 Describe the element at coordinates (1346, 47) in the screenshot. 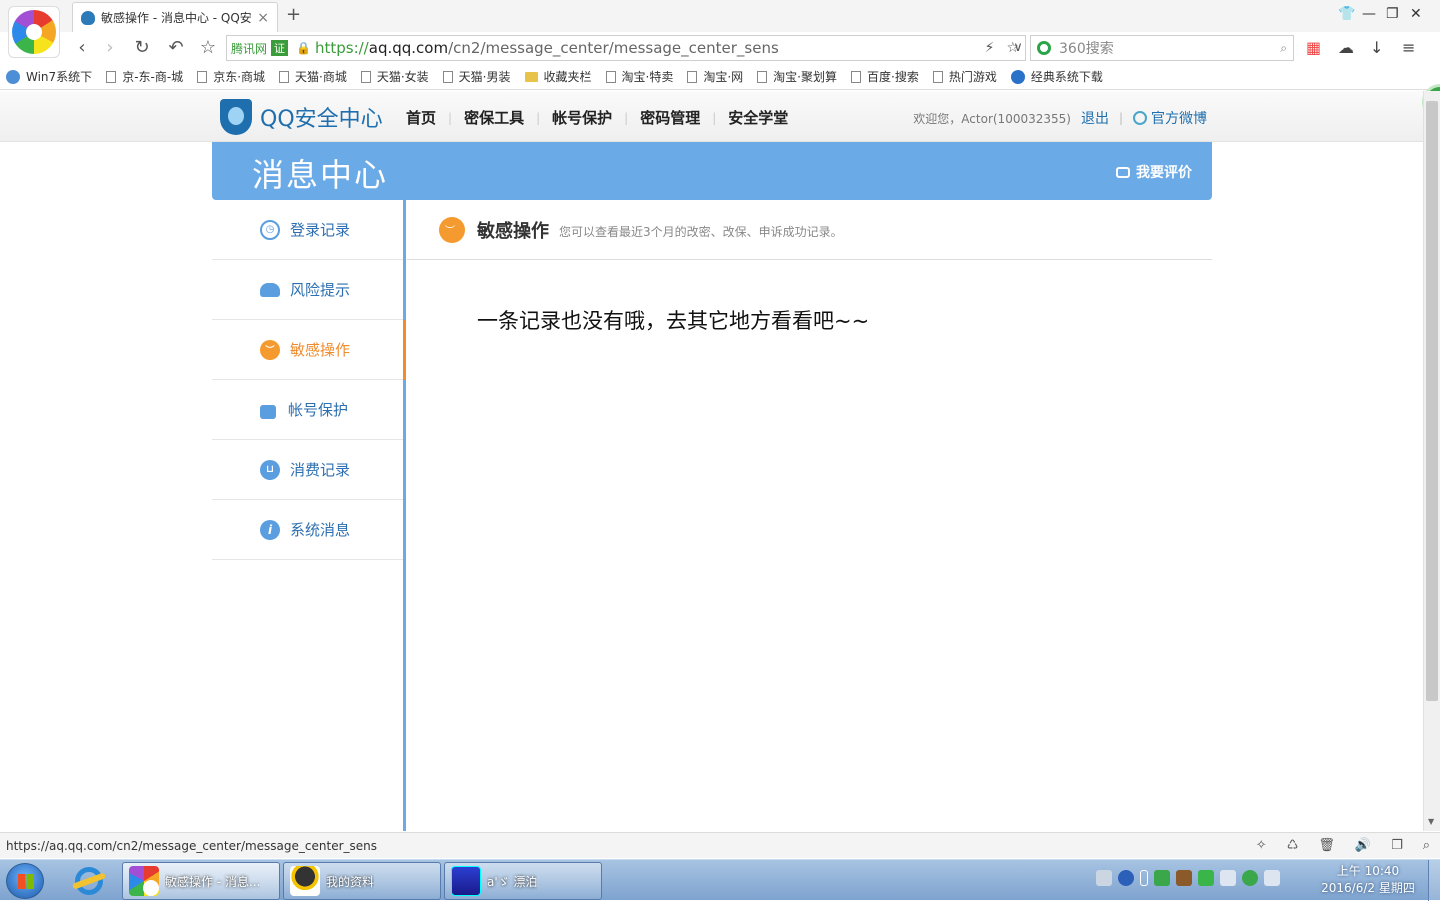

I see `cloud-icon: ☁` at that location.